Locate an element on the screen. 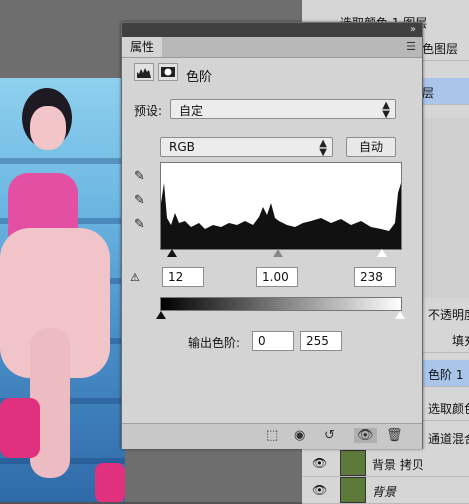 This screenshot has height=504, width=469. histogram is located at coordinates (281, 206).